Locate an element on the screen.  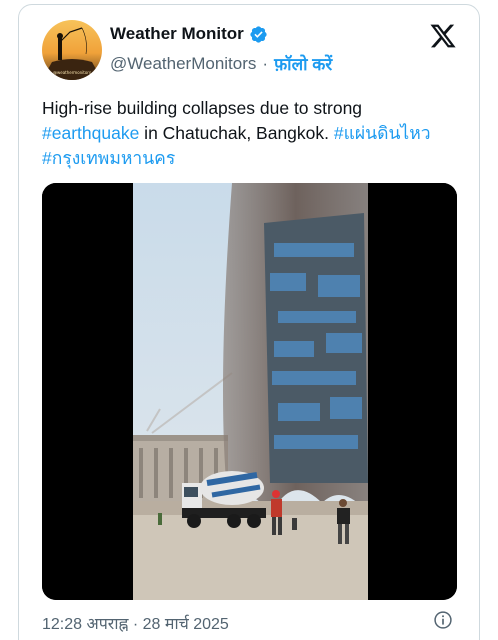
x-logo-icon is located at coordinates (443, 36).